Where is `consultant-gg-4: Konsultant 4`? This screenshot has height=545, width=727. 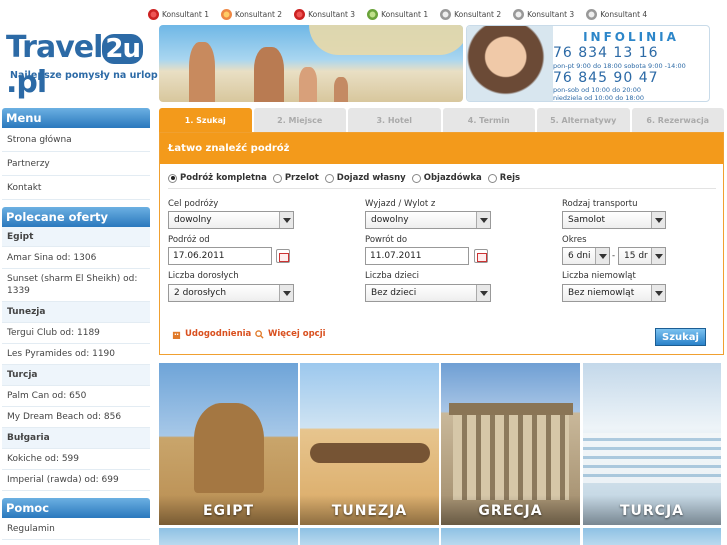
consultant-gg-4: Konsultant 4 is located at coordinates (616, 14).